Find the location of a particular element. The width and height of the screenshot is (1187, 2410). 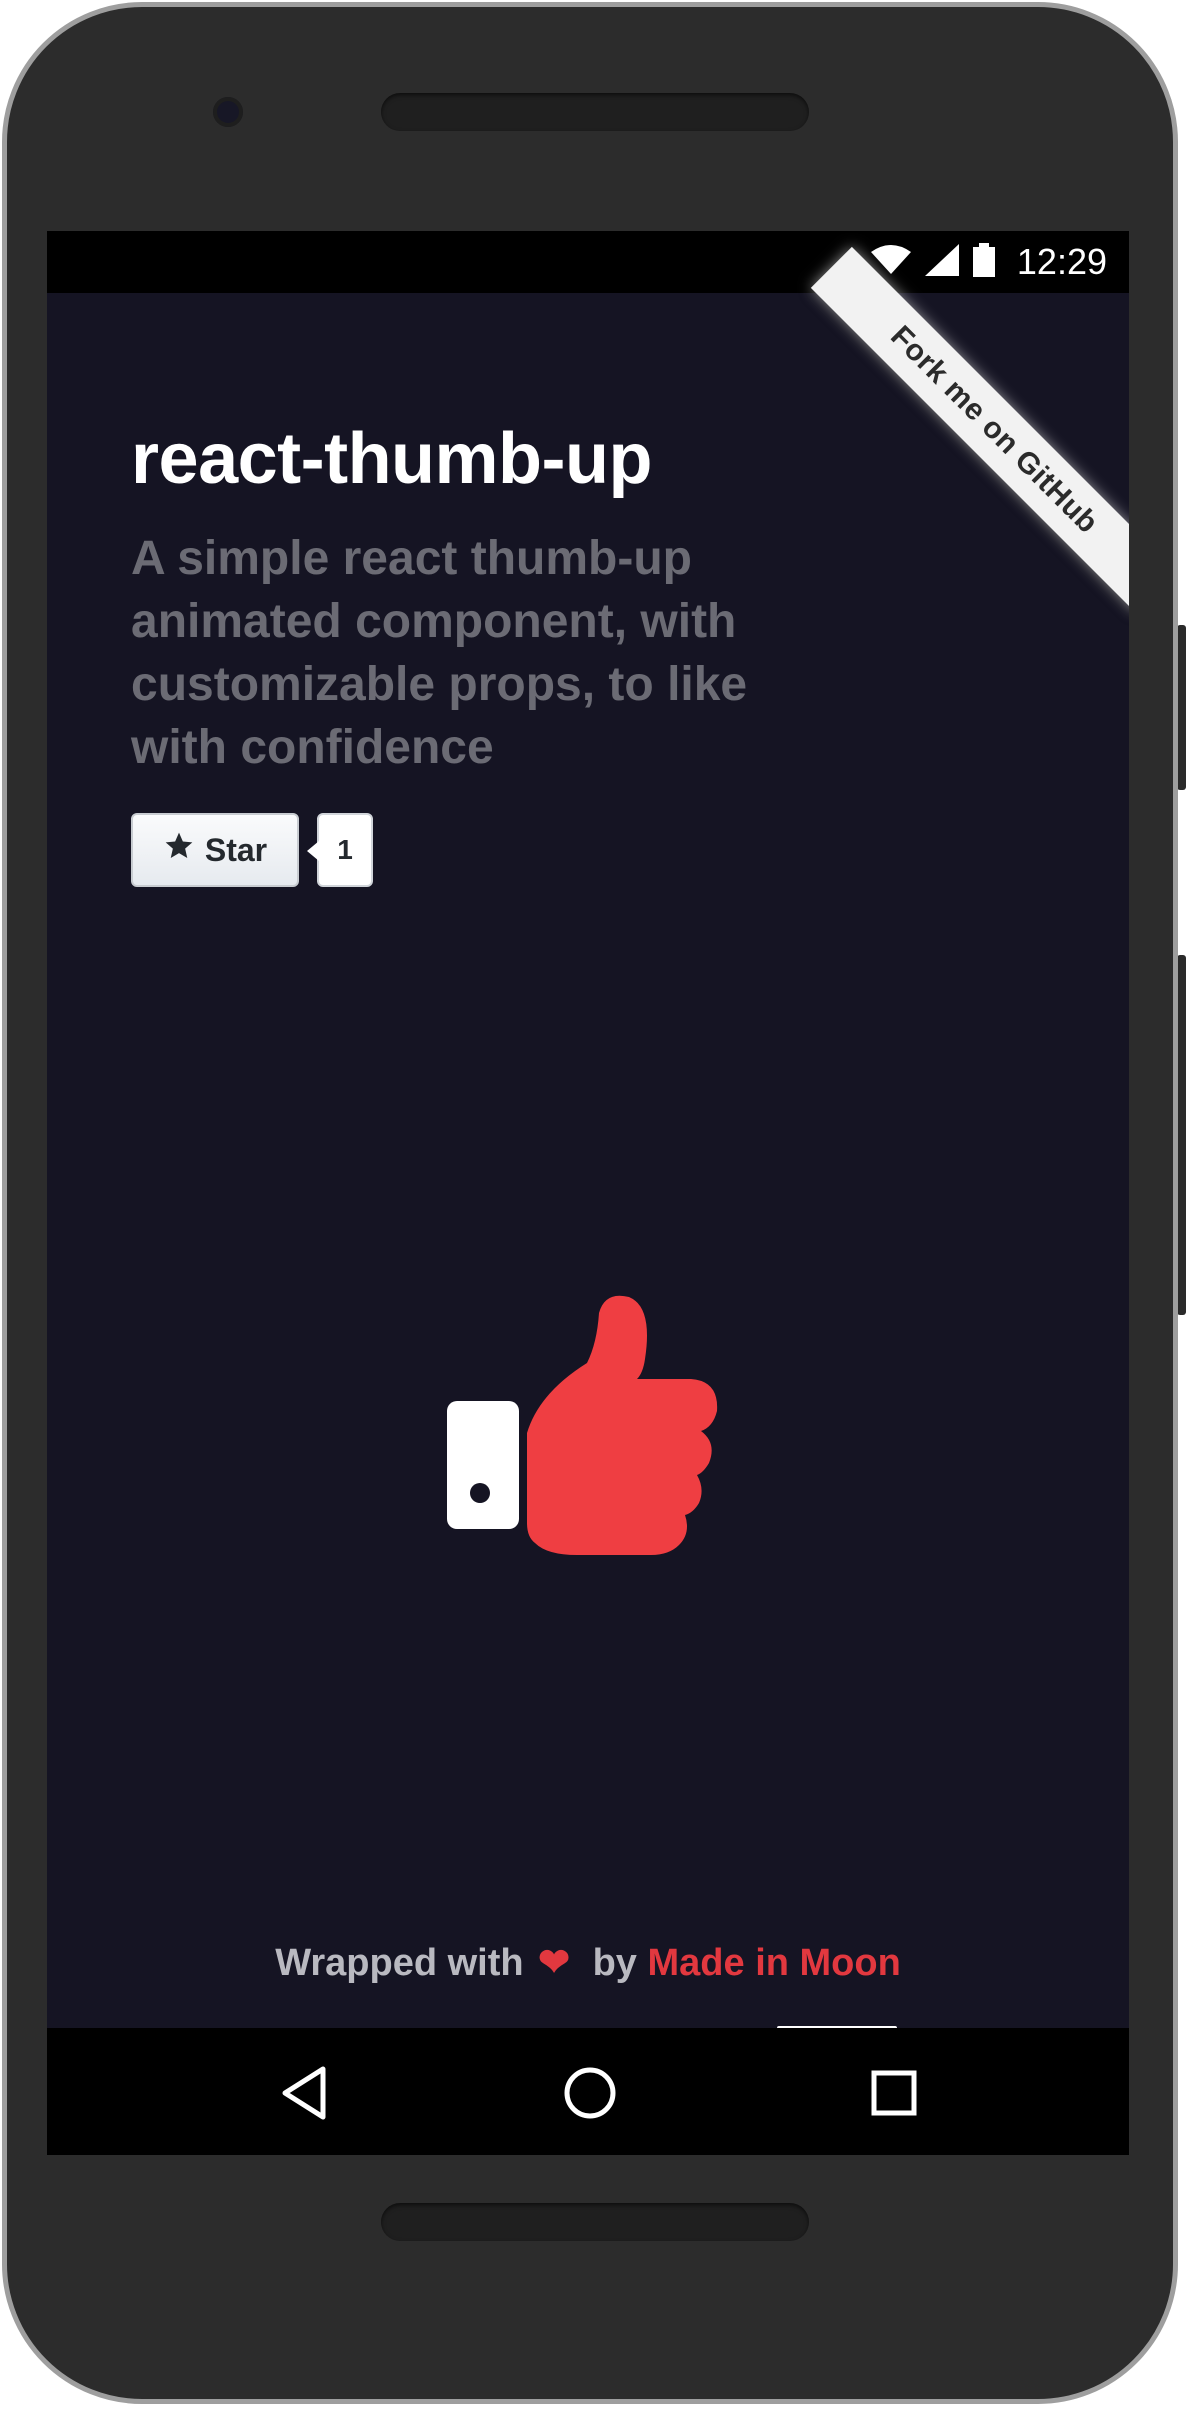

fork-ribbon: Fork me on GitHub is located at coordinates (969, 430).